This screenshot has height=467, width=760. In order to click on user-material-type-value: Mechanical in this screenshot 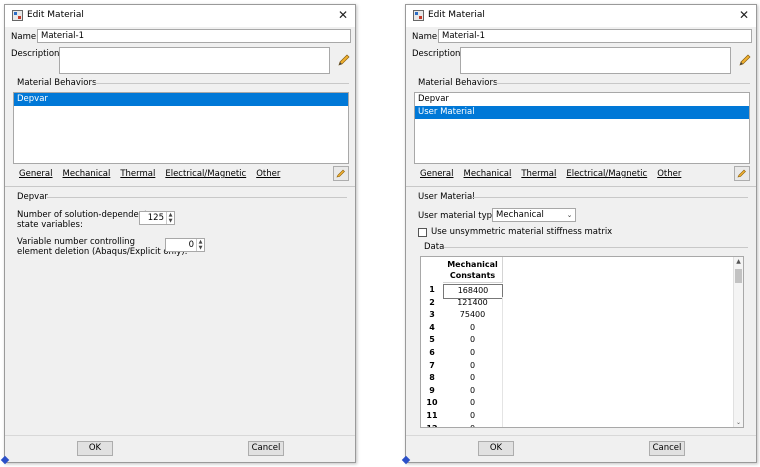, I will do `click(520, 215)`.